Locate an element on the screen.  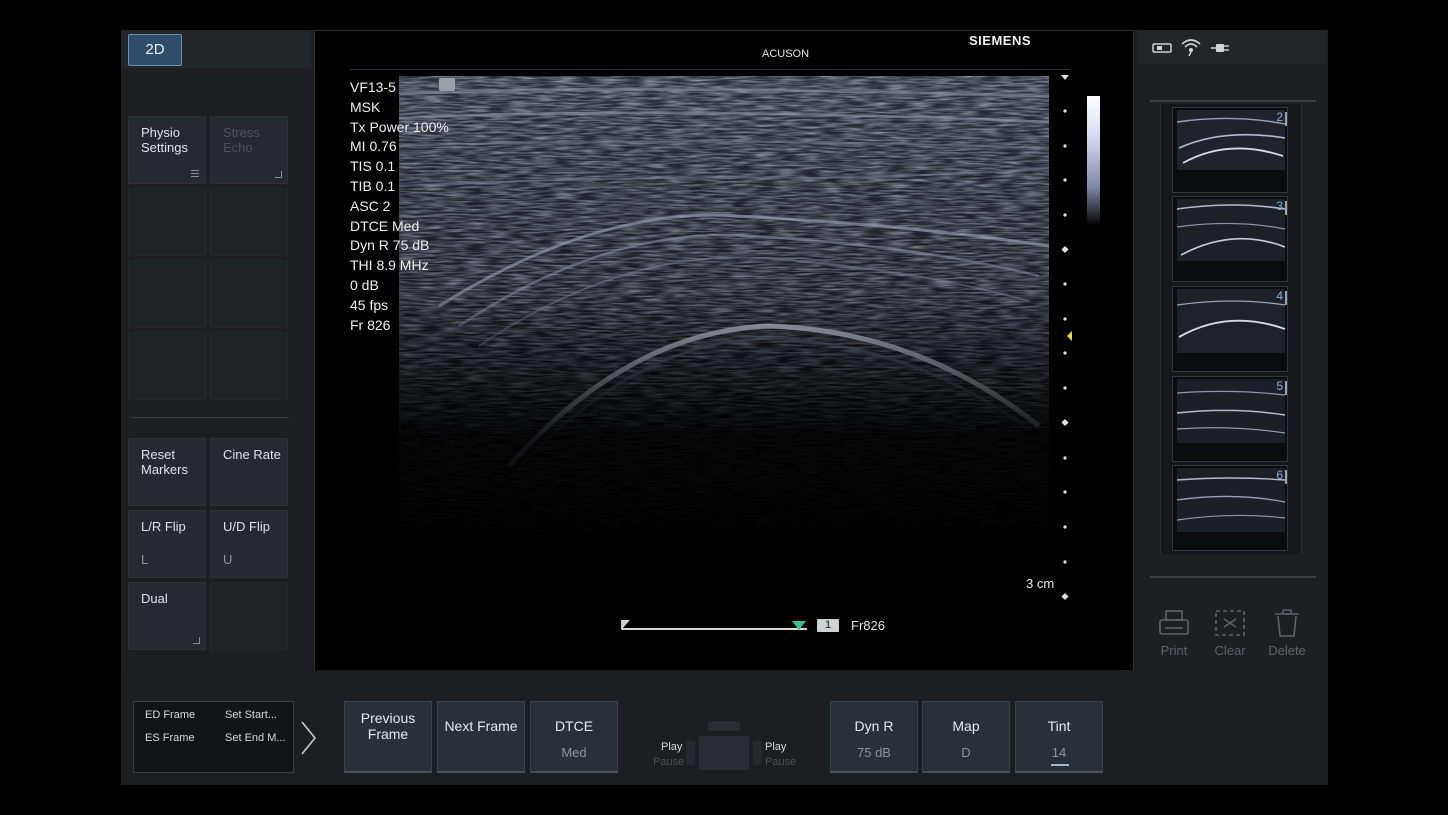
clear-button: Clear is located at coordinates (1230, 634).